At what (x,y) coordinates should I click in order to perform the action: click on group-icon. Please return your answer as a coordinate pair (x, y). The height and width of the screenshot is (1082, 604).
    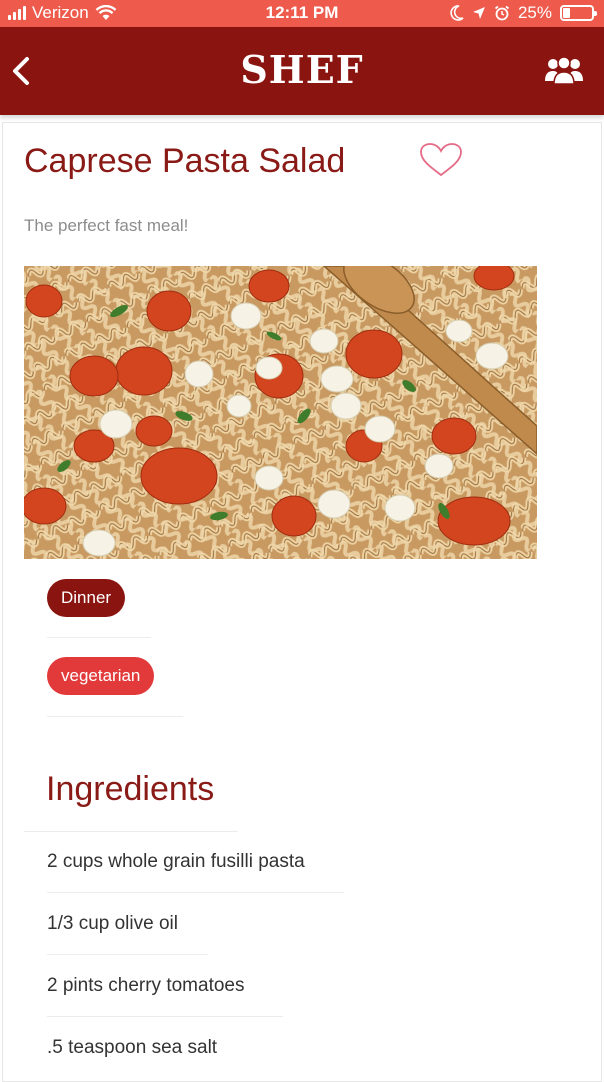
    Looking at the image, I should click on (564, 70).